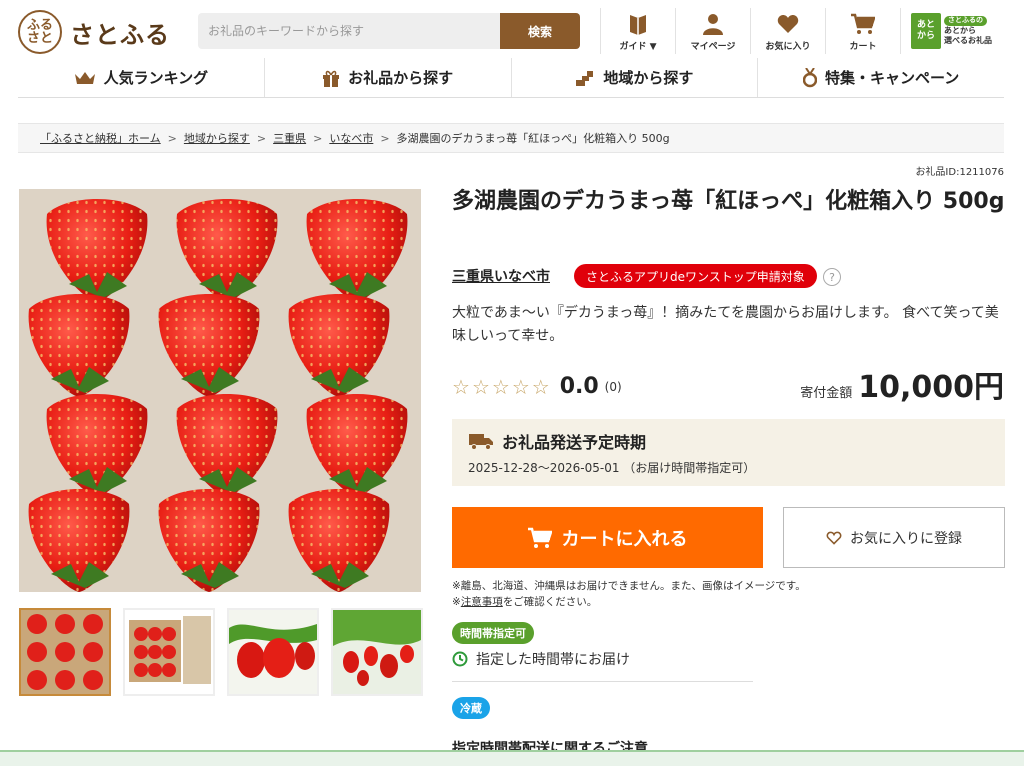 The width and height of the screenshot is (1024, 766). What do you see at coordinates (834, 538) in the screenshot?
I see `heart-outline-icon` at bounding box center [834, 538].